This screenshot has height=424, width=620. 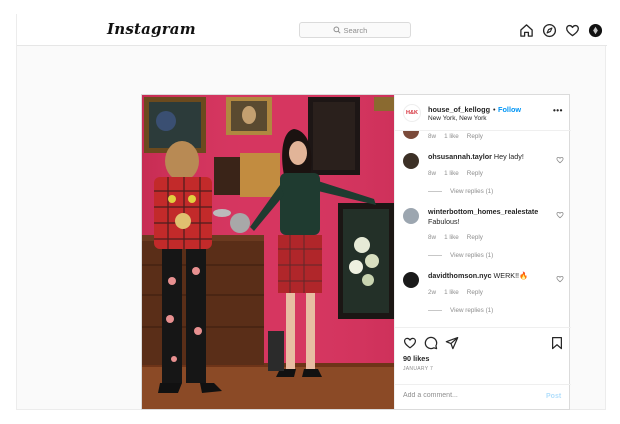 I want to click on comment-text: winterbottom_homes_realestate Fabulous!, so click(x=490, y=217).